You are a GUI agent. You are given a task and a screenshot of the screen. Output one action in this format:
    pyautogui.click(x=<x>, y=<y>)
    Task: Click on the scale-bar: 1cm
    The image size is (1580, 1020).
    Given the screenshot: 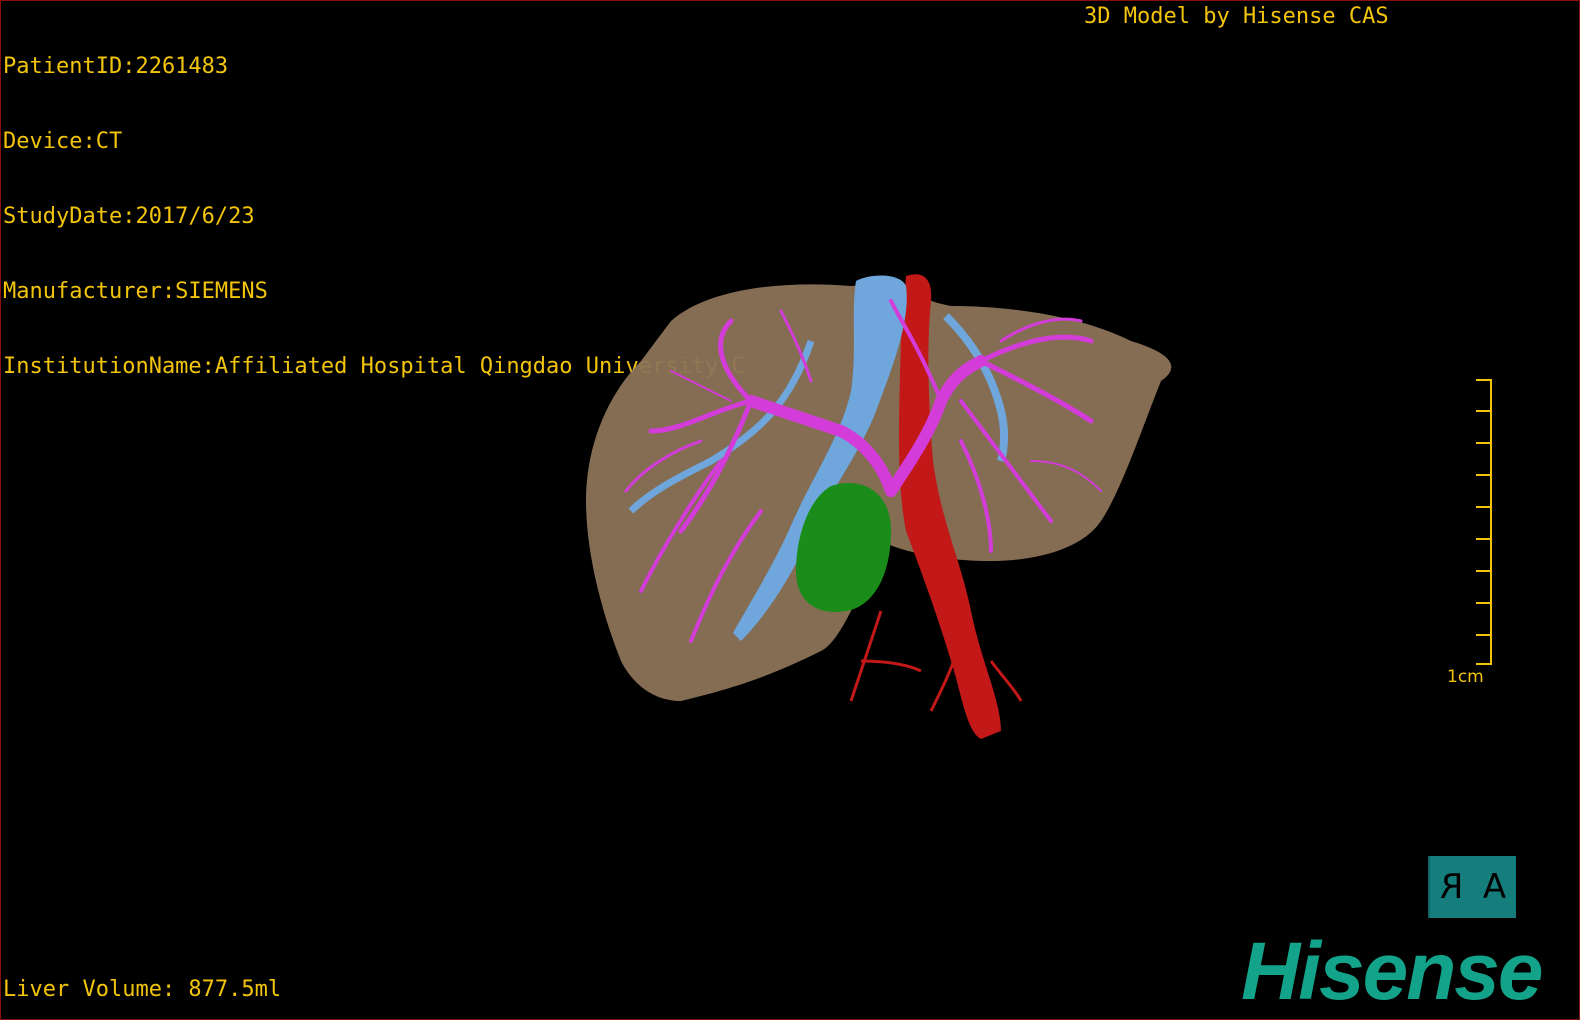 What is the action you would take?
    pyautogui.click(x=1476, y=539)
    